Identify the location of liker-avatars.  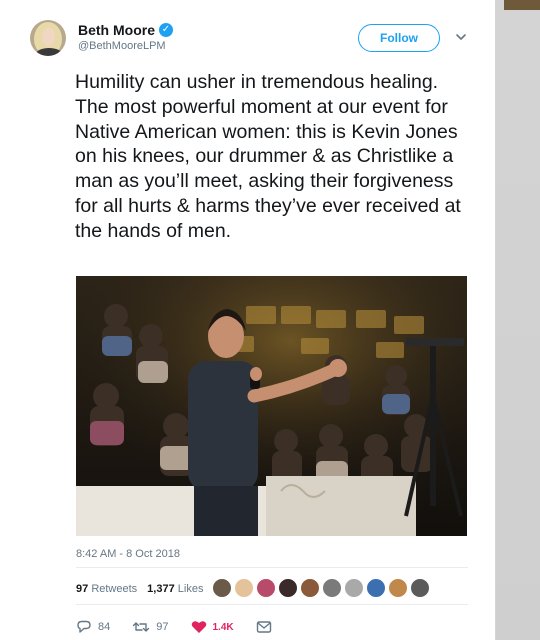
(321, 588).